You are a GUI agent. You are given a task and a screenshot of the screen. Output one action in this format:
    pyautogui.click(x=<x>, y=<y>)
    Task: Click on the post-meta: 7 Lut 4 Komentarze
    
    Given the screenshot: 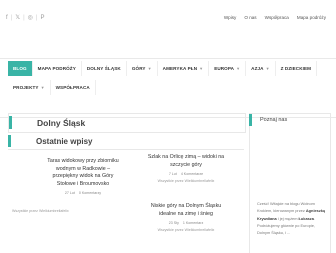 What is the action you would take?
    pyautogui.click(x=186, y=174)
    